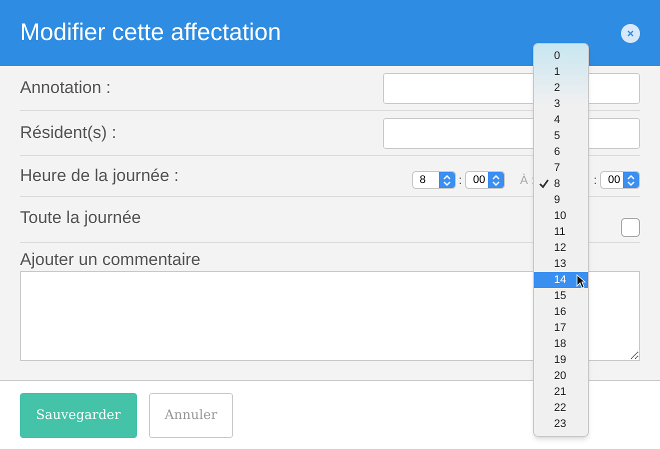 The image size is (660, 449). Describe the element at coordinates (630, 227) in the screenshot. I see `checkbox` at that location.